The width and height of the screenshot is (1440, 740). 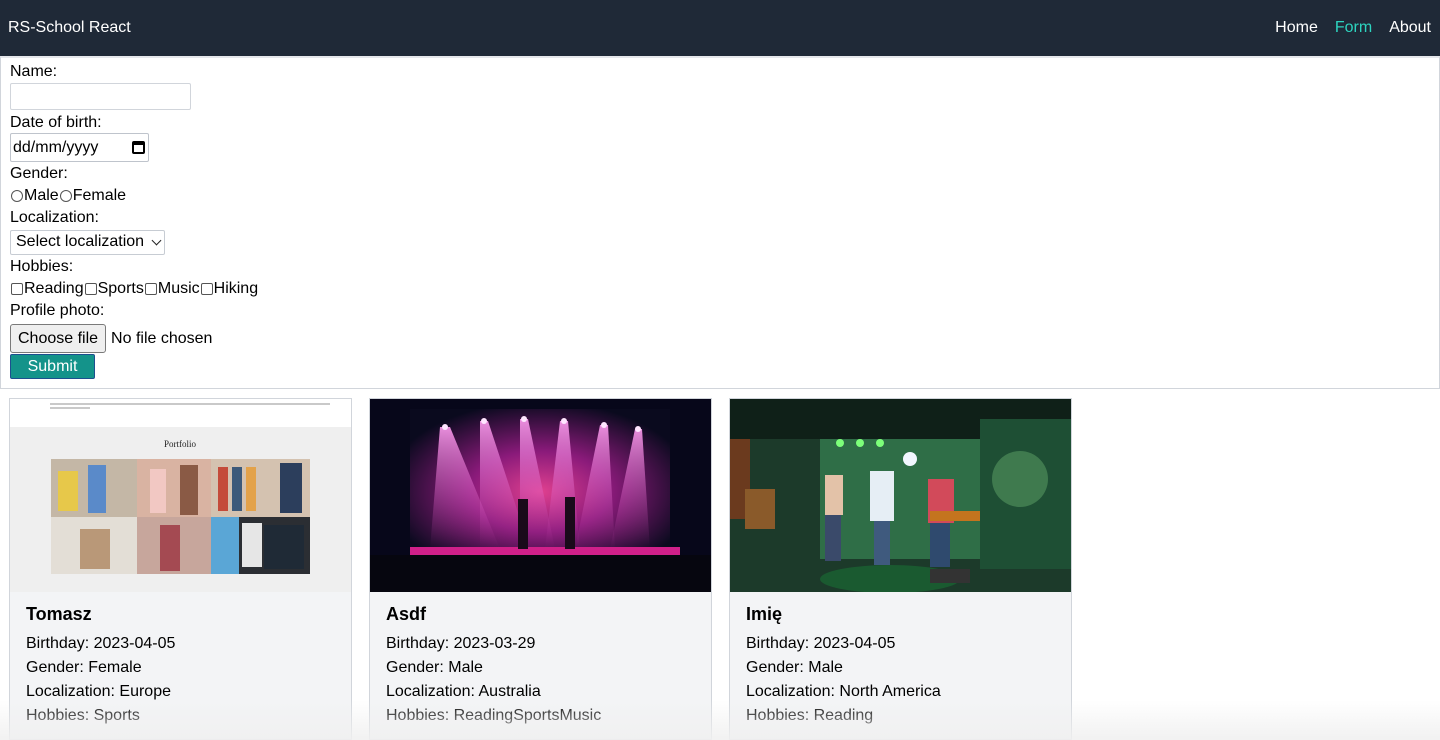 What do you see at coordinates (720, 196) in the screenshot?
I see `gender-row: Male Female` at bounding box center [720, 196].